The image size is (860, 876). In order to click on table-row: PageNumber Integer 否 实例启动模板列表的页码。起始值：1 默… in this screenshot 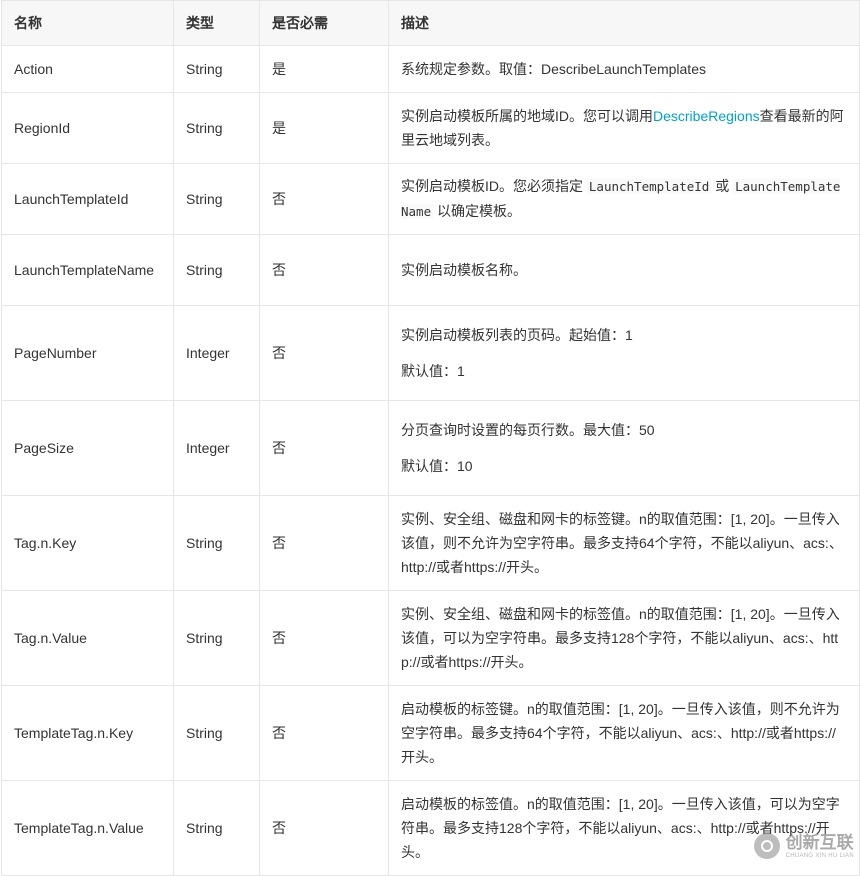, I will do `click(430, 353)`.